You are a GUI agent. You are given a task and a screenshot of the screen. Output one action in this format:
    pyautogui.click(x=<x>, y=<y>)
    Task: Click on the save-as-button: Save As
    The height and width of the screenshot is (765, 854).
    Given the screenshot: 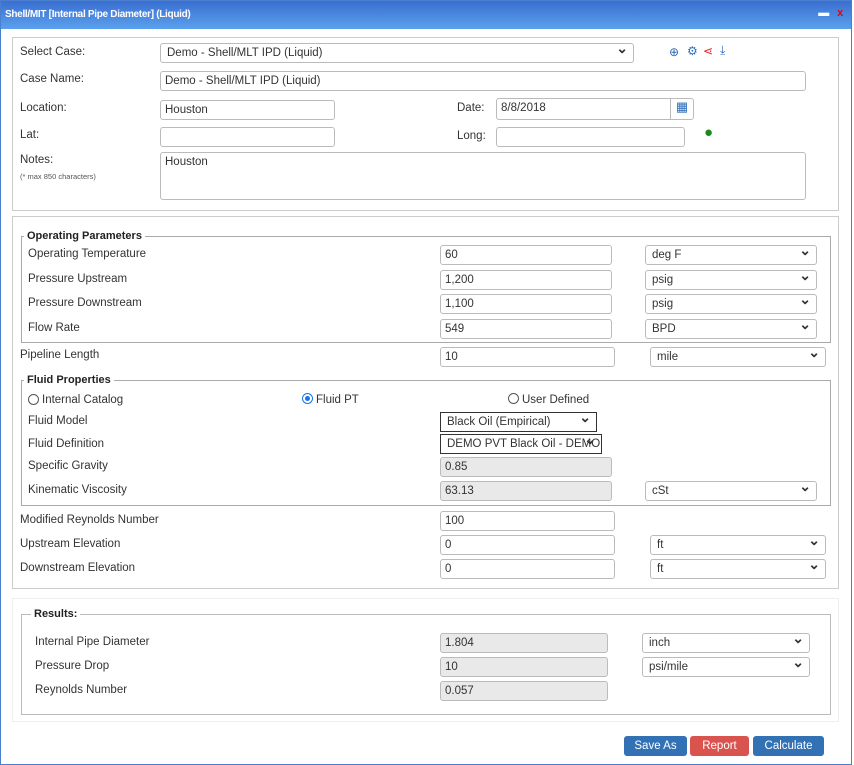 What is the action you would take?
    pyautogui.click(x=655, y=746)
    